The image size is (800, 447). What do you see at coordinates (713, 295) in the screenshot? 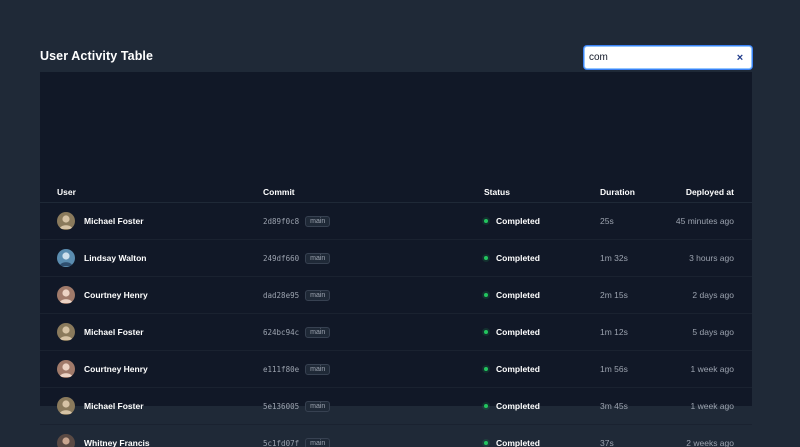
I see `deployed-at-cell: 2 days ago` at bounding box center [713, 295].